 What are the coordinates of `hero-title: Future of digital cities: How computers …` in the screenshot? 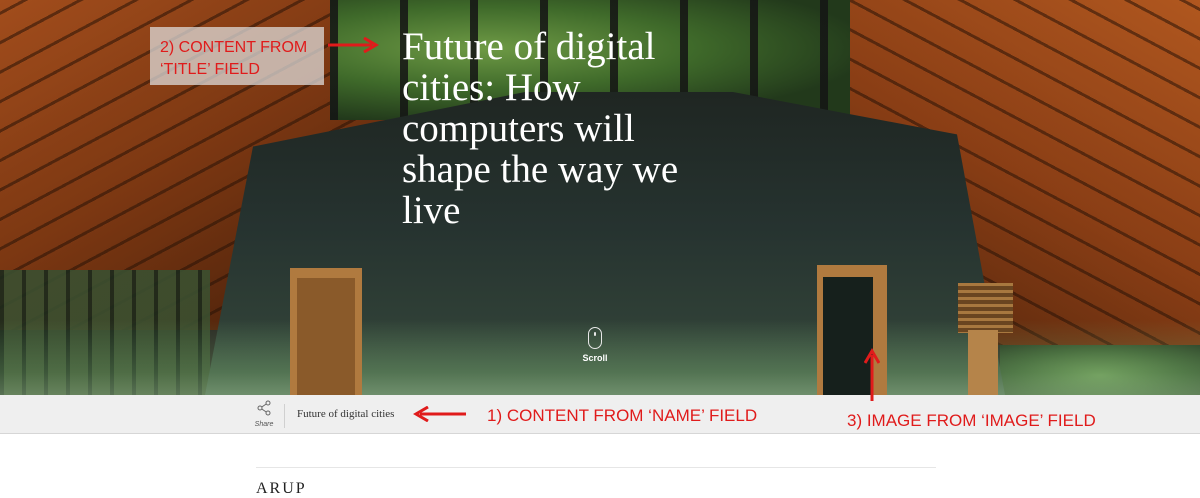 It's located at (540, 128).